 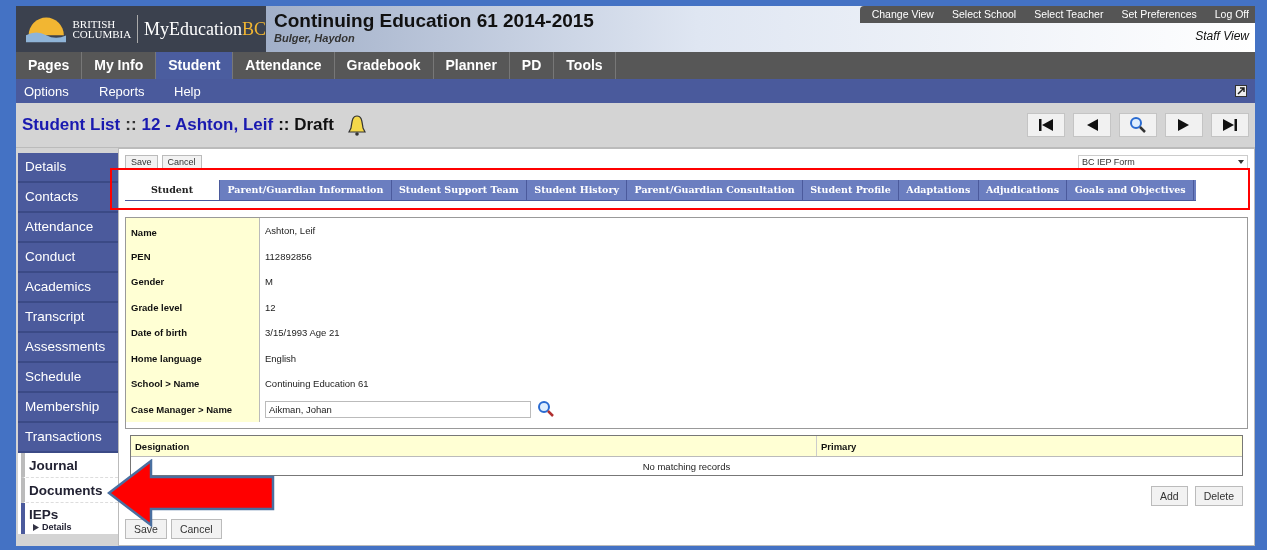 I want to click on nav-tab: Student, so click(x=195, y=65).